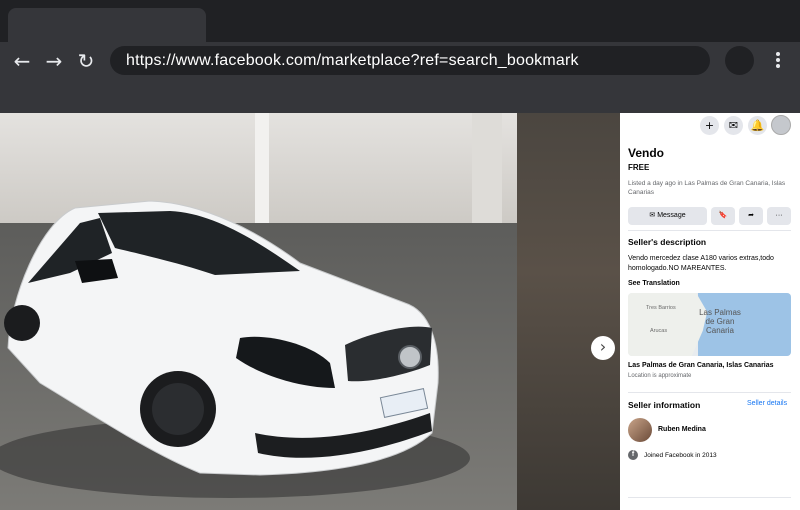 Image resolution: width=800 pixels, height=510 pixels. Describe the element at coordinates (603, 348) in the screenshot. I see `next-photo-button: ›` at that location.